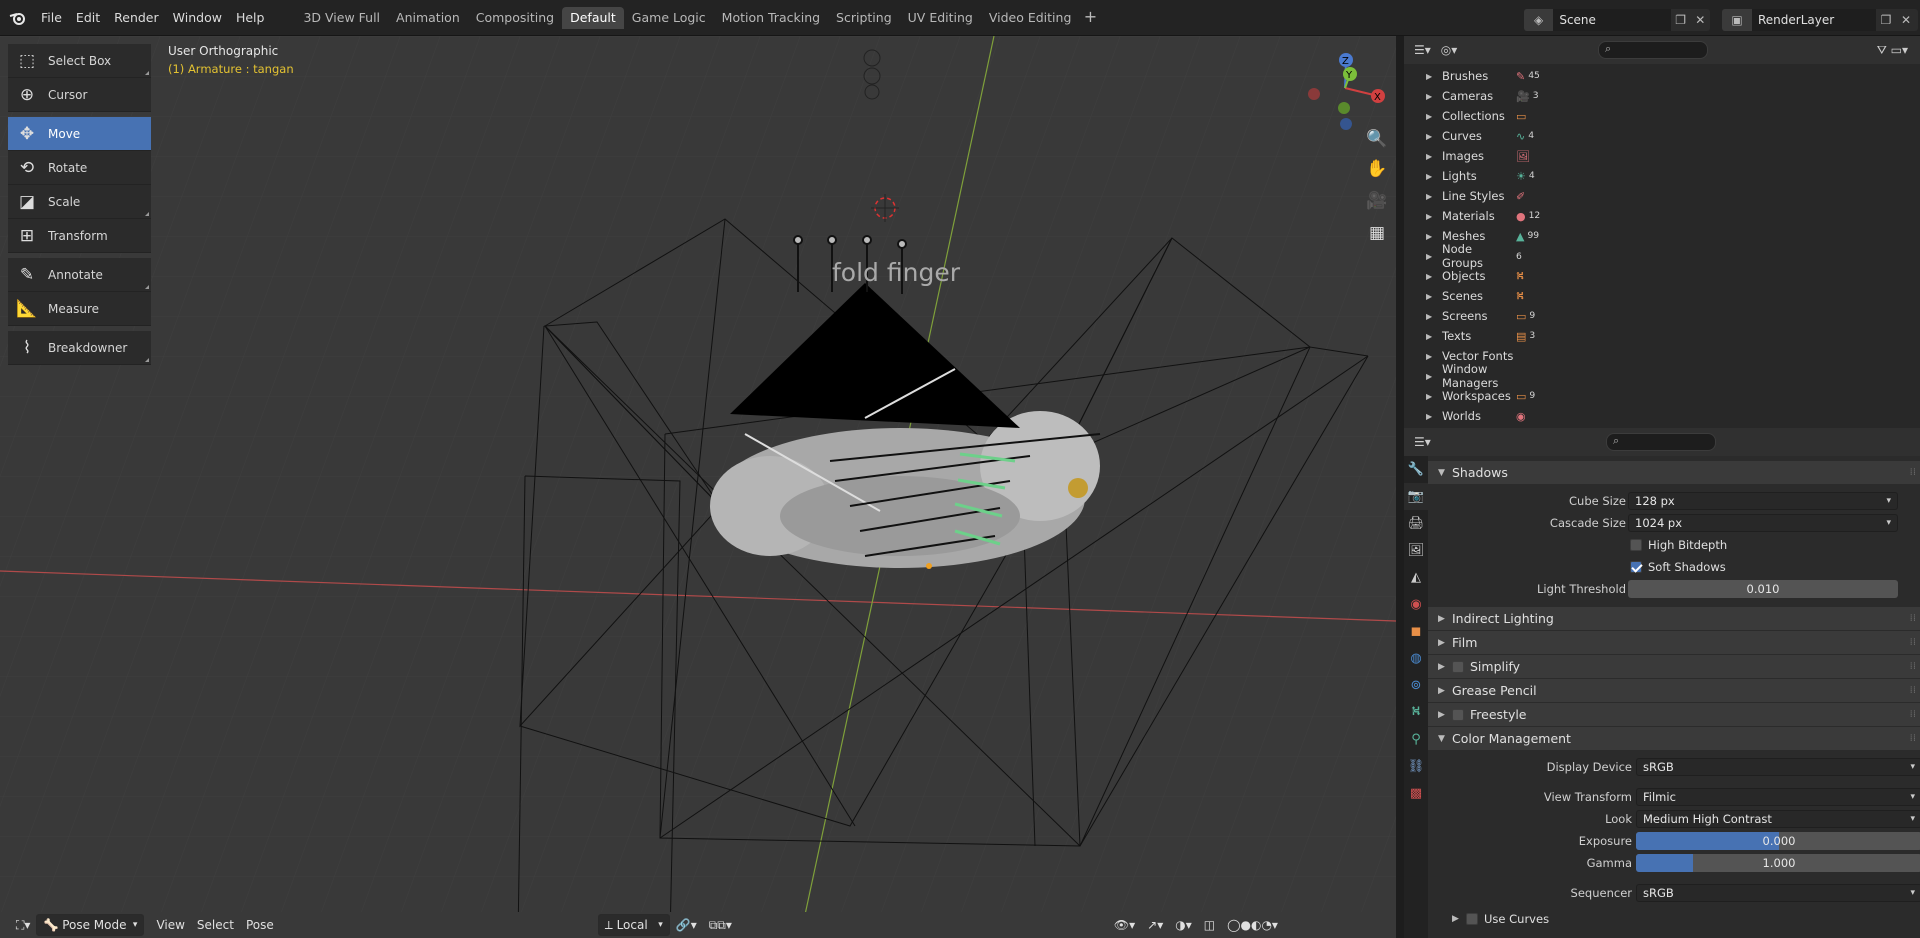 The width and height of the screenshot is (1920, 938). What do you see at coordinates (864, 18) in the screenshot?
I see `tab-scripting: Scripting` at bounding box center [864, 18].